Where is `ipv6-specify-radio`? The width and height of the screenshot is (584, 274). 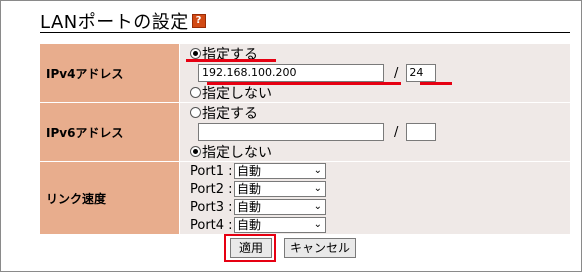
ipv6-specify-radio is located at coordinates (195, 112).